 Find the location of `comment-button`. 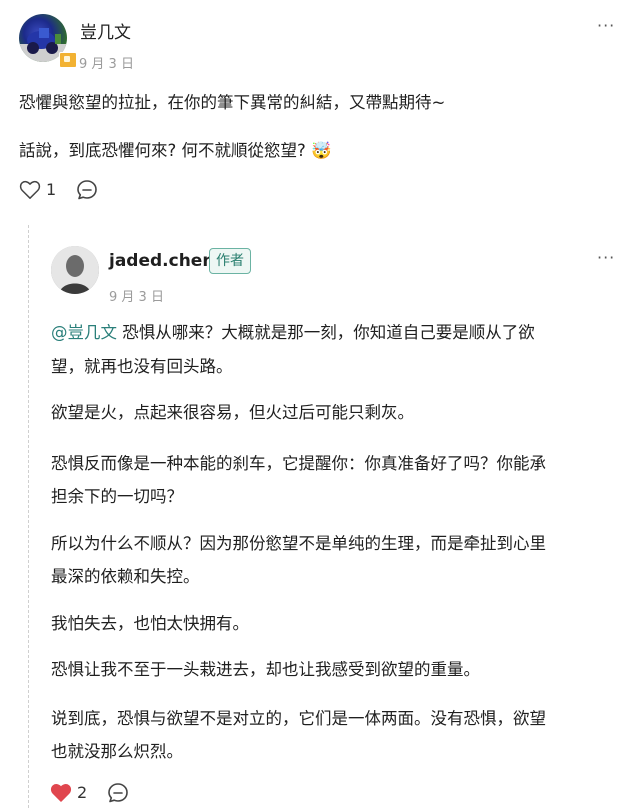

comment-button is located at coordinates (87, 190).